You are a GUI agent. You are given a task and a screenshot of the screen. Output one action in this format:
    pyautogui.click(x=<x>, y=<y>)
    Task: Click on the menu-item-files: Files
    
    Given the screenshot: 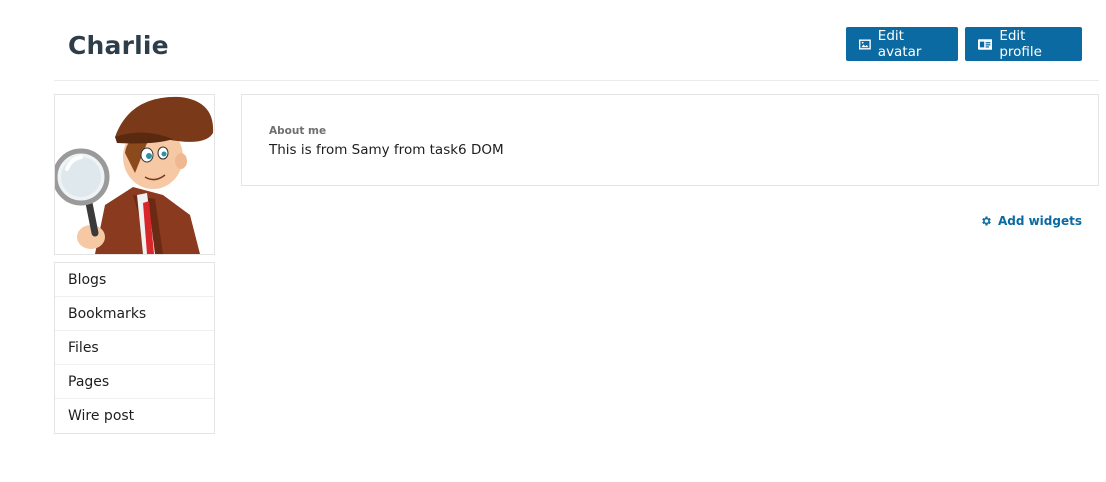 What is the action you would take?
    pyautogui.click(x=134, y=348)
    